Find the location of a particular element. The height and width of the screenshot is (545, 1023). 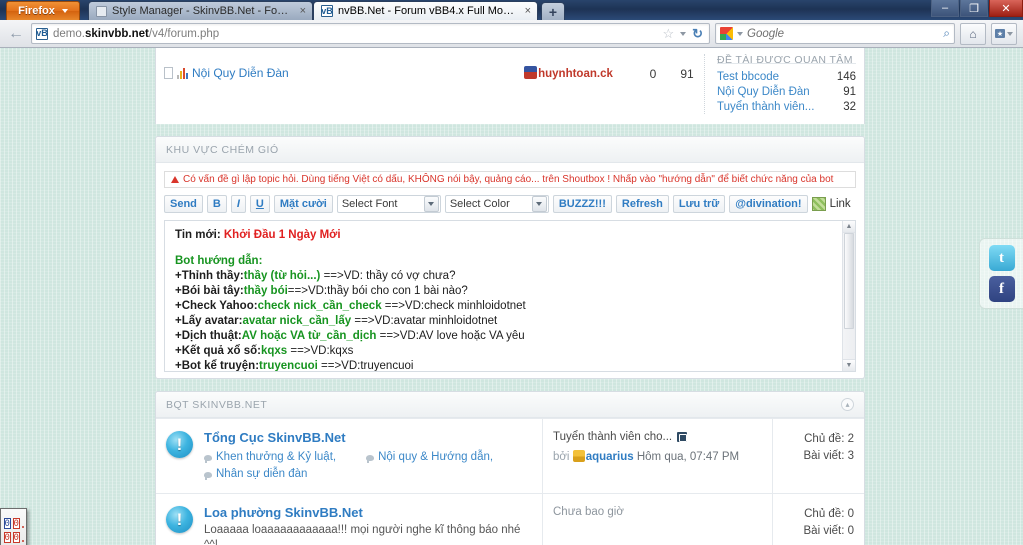

tab-style-manager: Style Manager - SkinvBB.Net - Forum... × is located at coordinates (200, 10).